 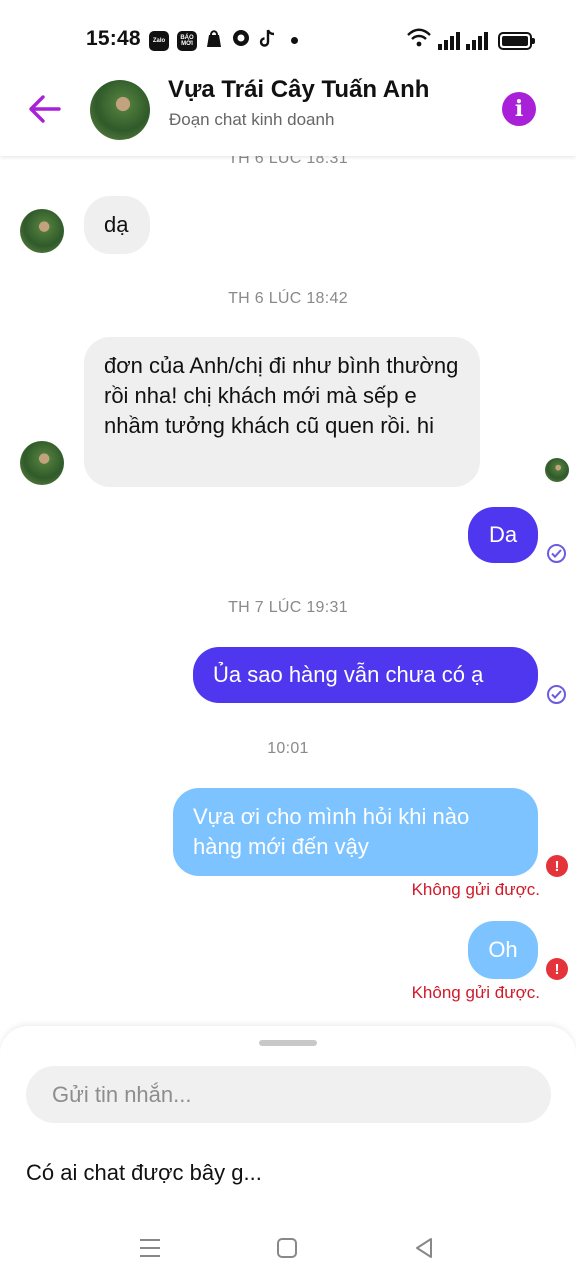 I want to click on status-bar: 15:48 Zalo BÁO MỚI, so click(x=288, y=36).